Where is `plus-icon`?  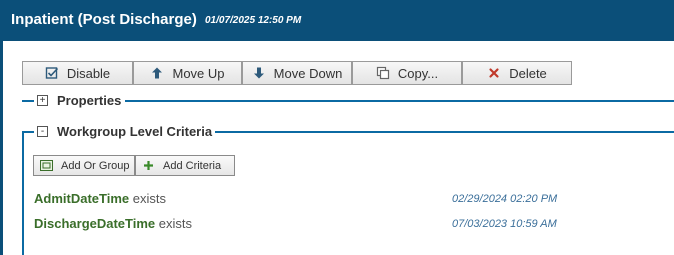 plus-icon is located at coordinates (148, 165).